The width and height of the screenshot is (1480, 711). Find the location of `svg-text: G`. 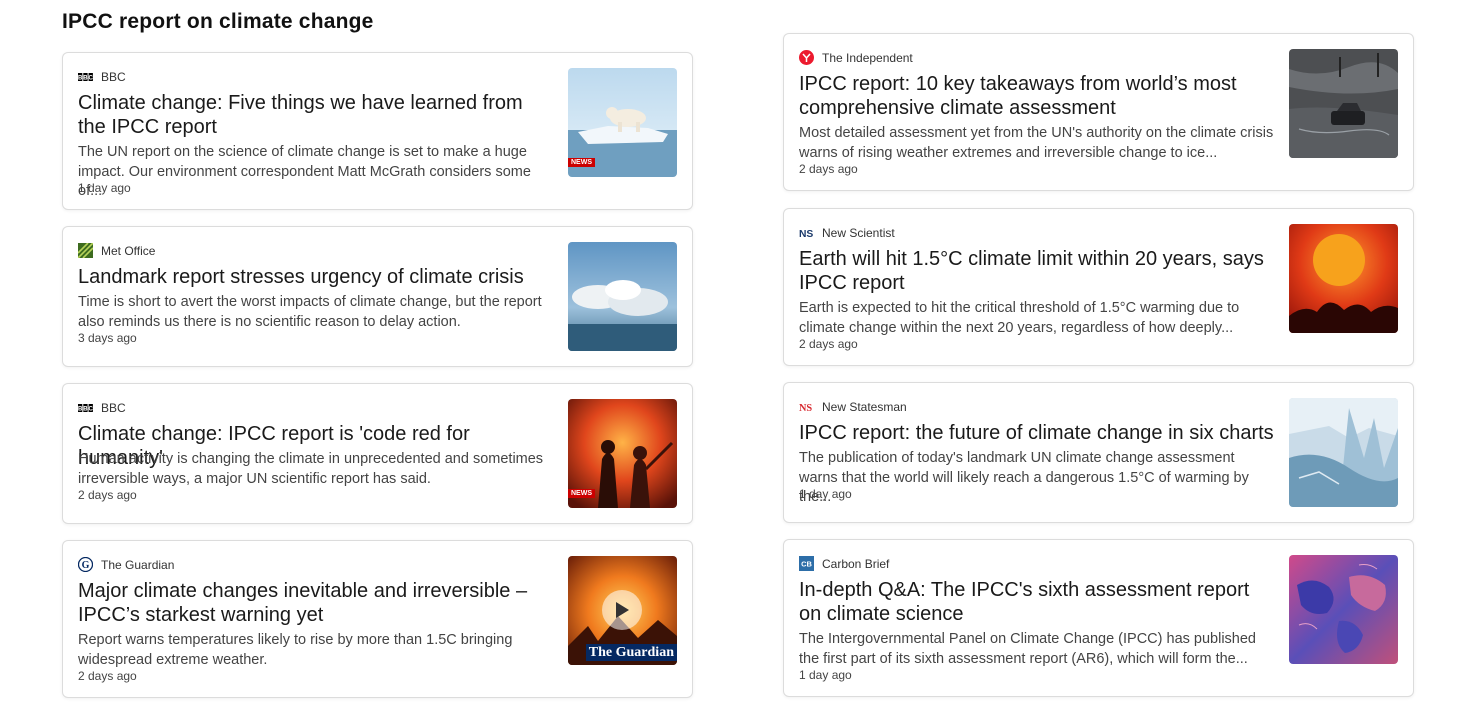

svg-text: G is located at coordinates (86, 565).